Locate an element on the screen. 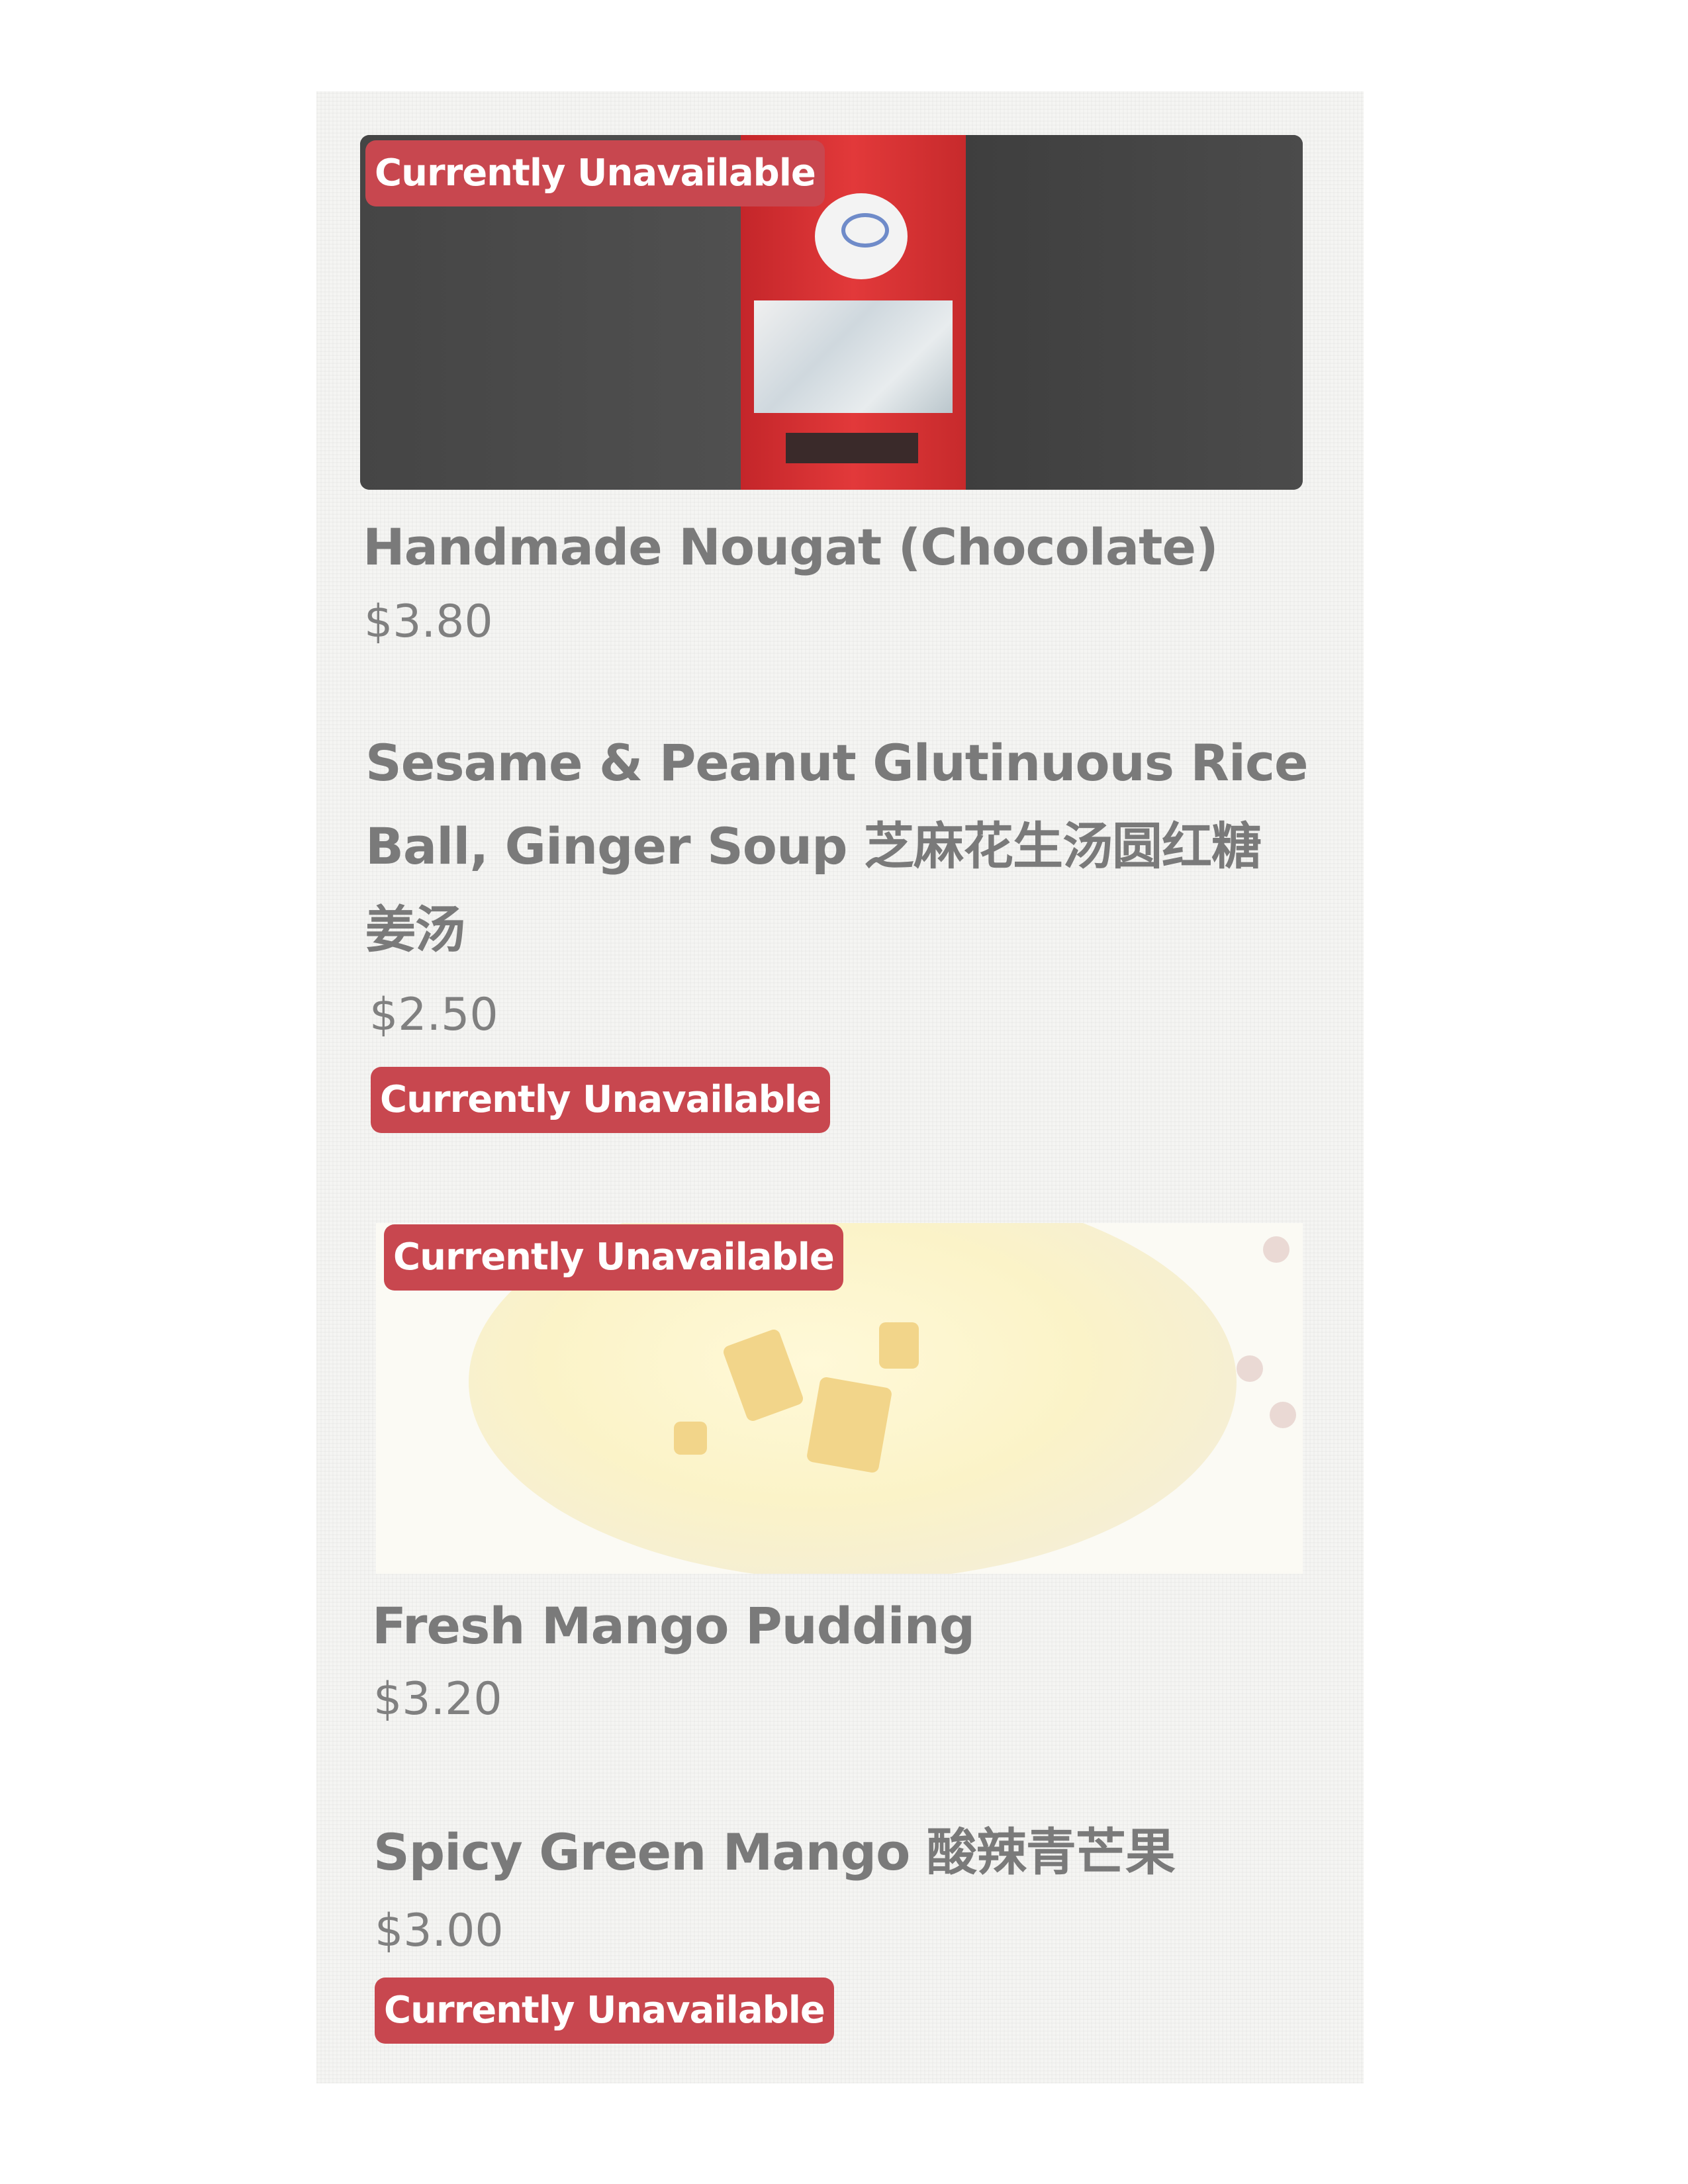 This screenshot has height=2184, width=1688. item-name: Spicy Green Mango 酸辣青芒果 is located at coordinates (774, 1852).